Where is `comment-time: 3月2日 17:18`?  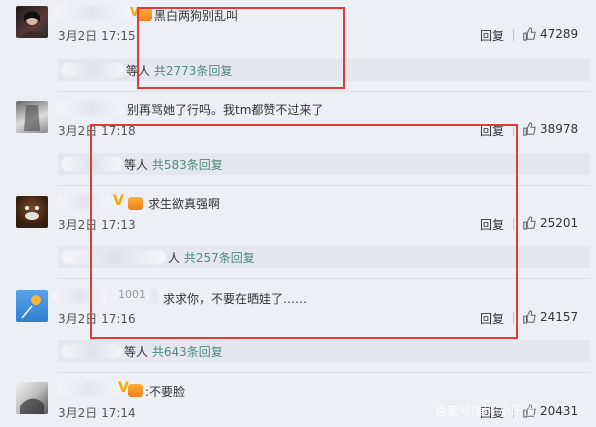
comment-time: 3月2日 17:18 is located at coordinates (97, 131).